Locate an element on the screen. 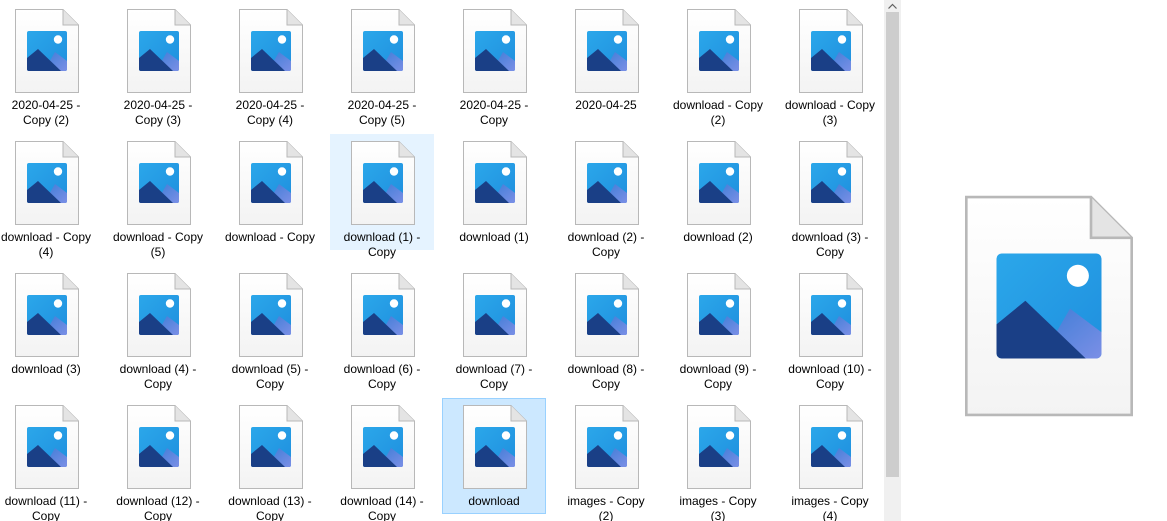 The width and height of the screenshot is (1167, 521). file-item: download (7) - Copy is located at coordinates (494, 328).